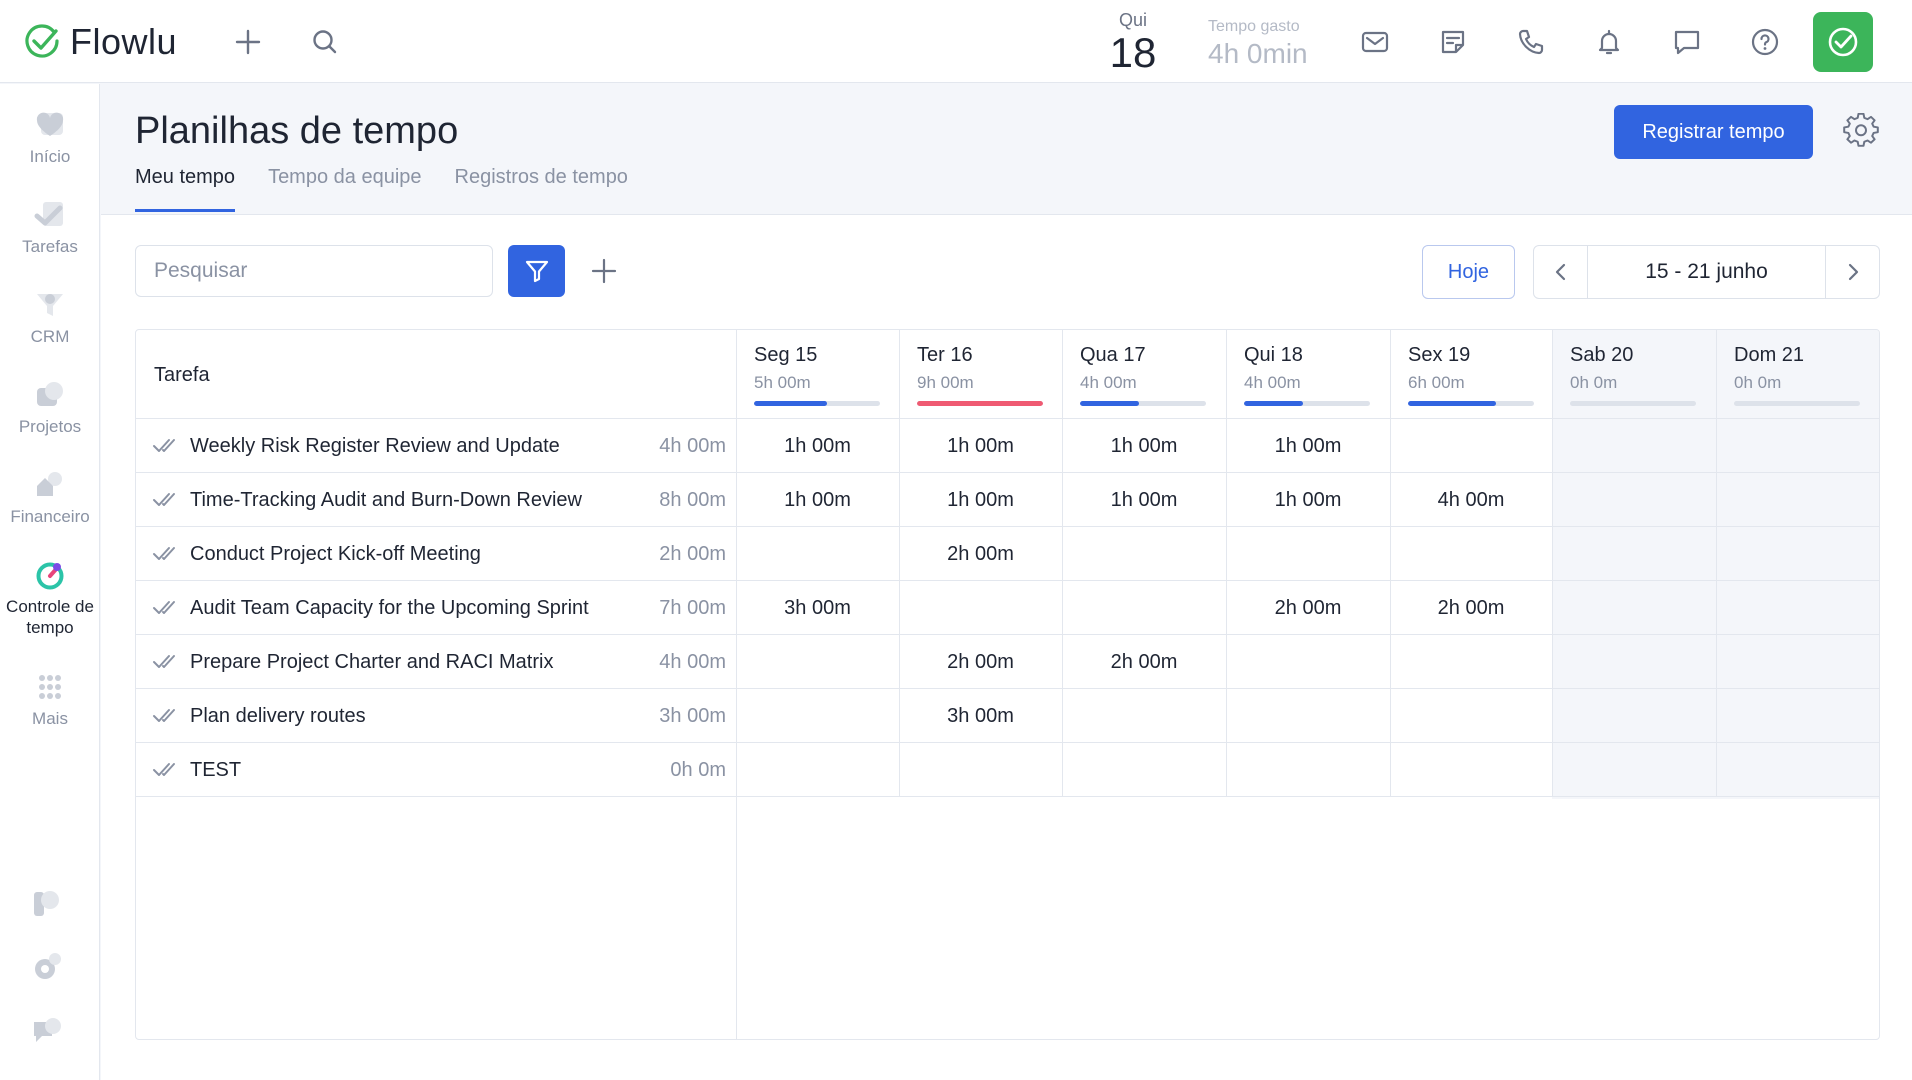  I want to click on phone-icon, so click(1531, 42).